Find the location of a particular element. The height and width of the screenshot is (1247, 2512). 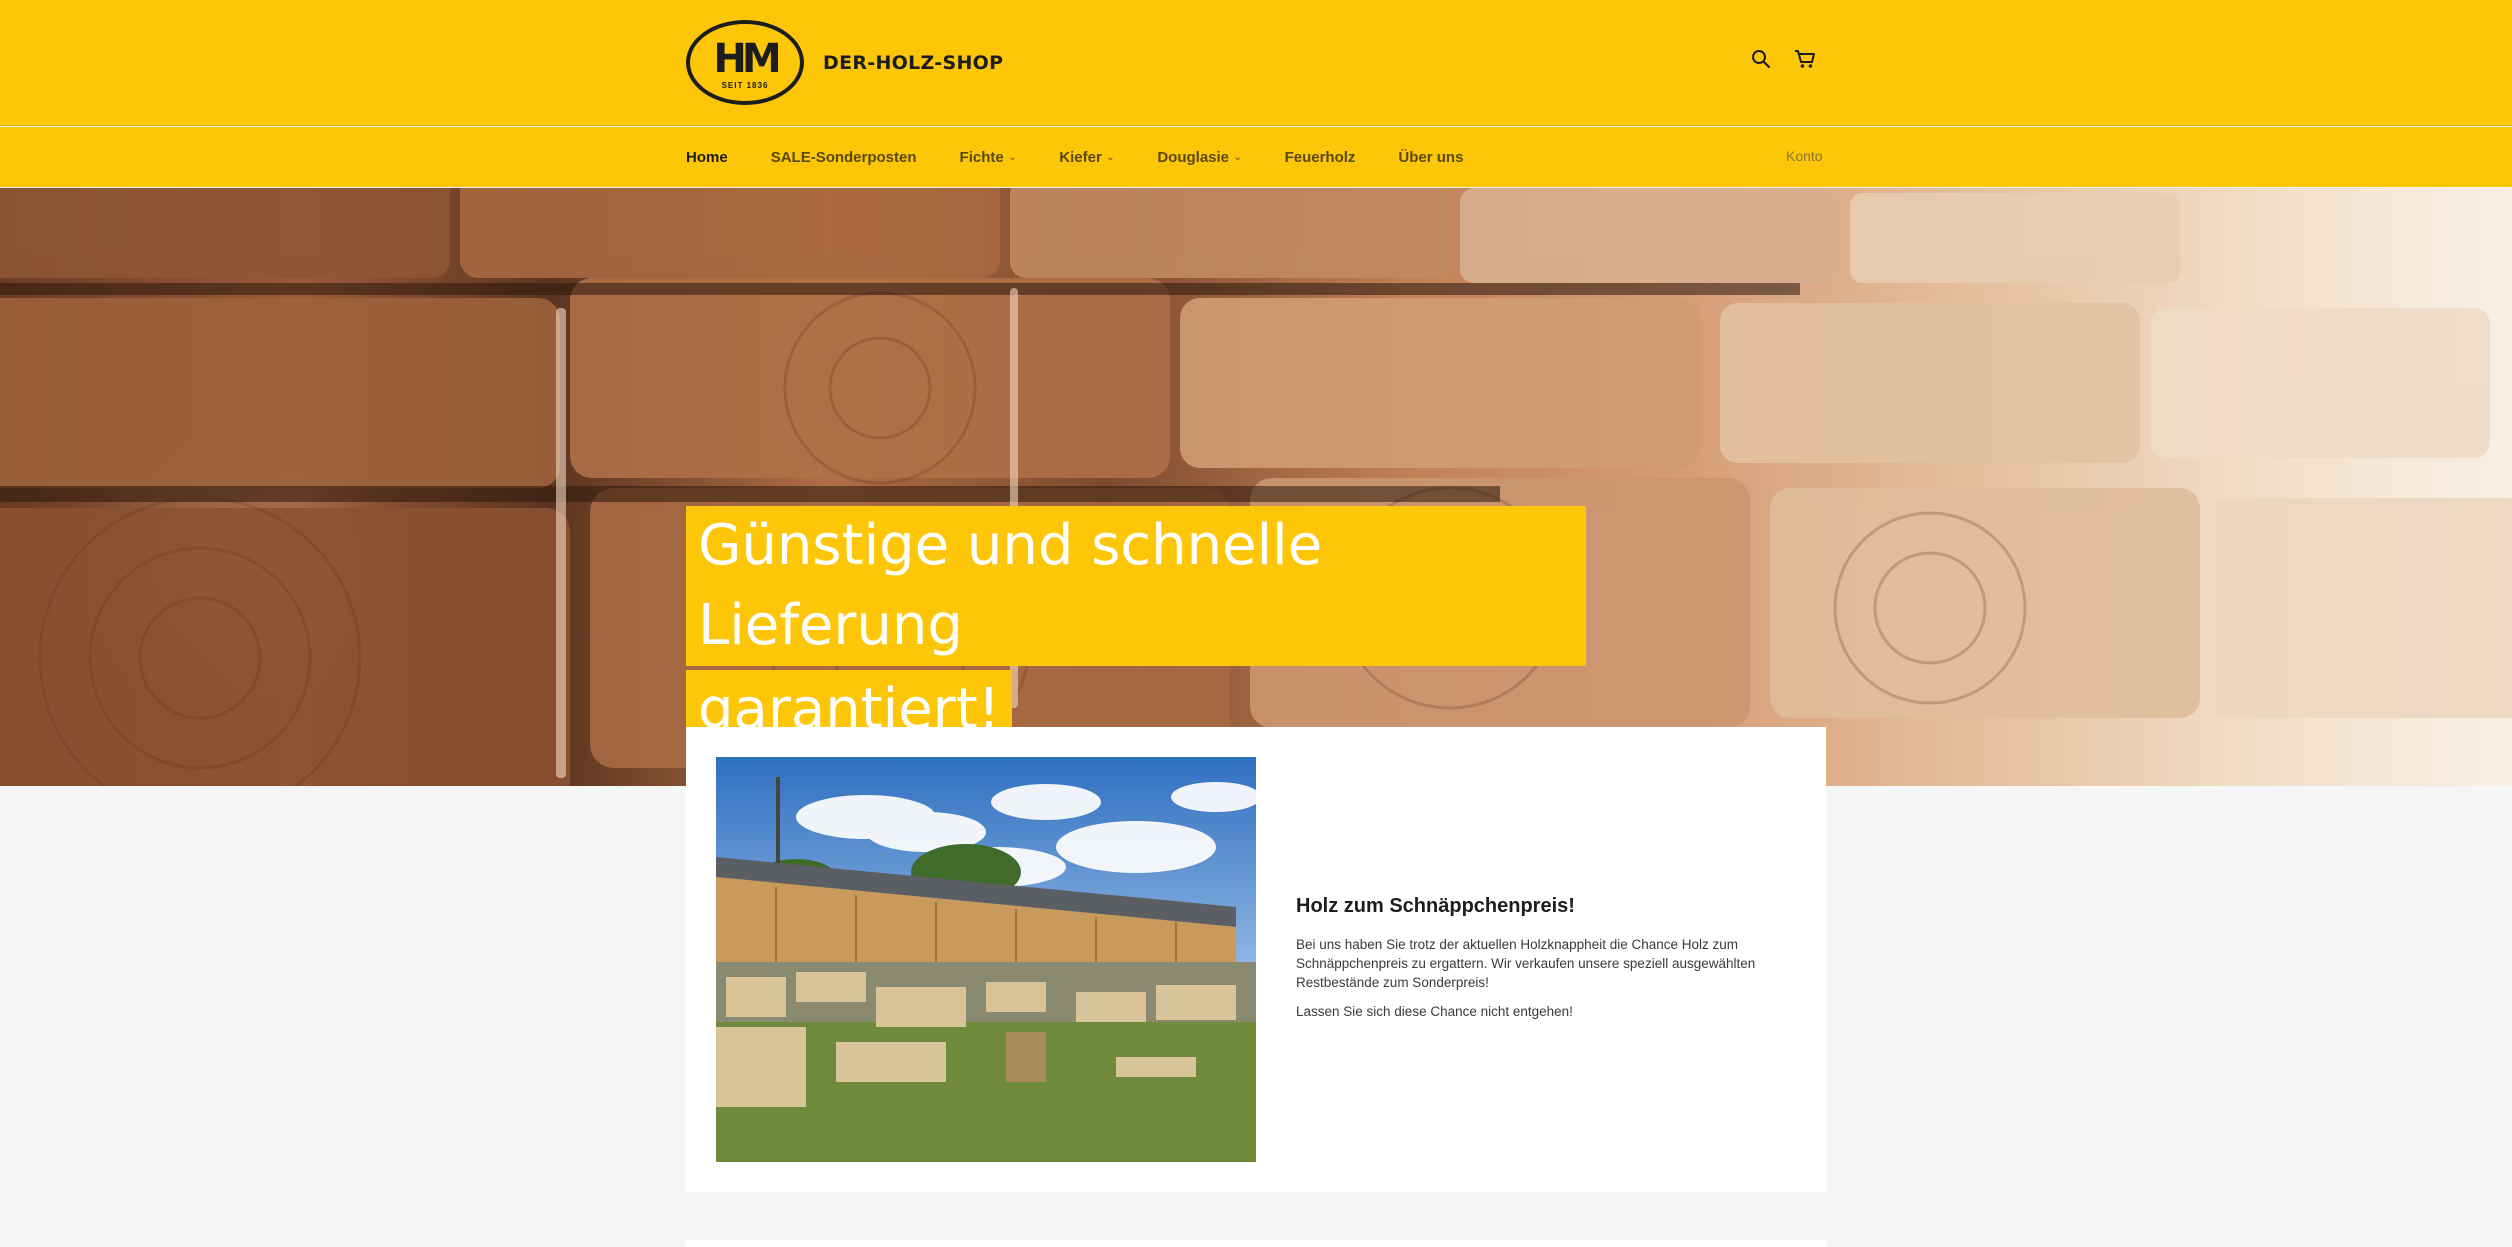

nav-item-label: Fichte is located at coordinates (981, 157).